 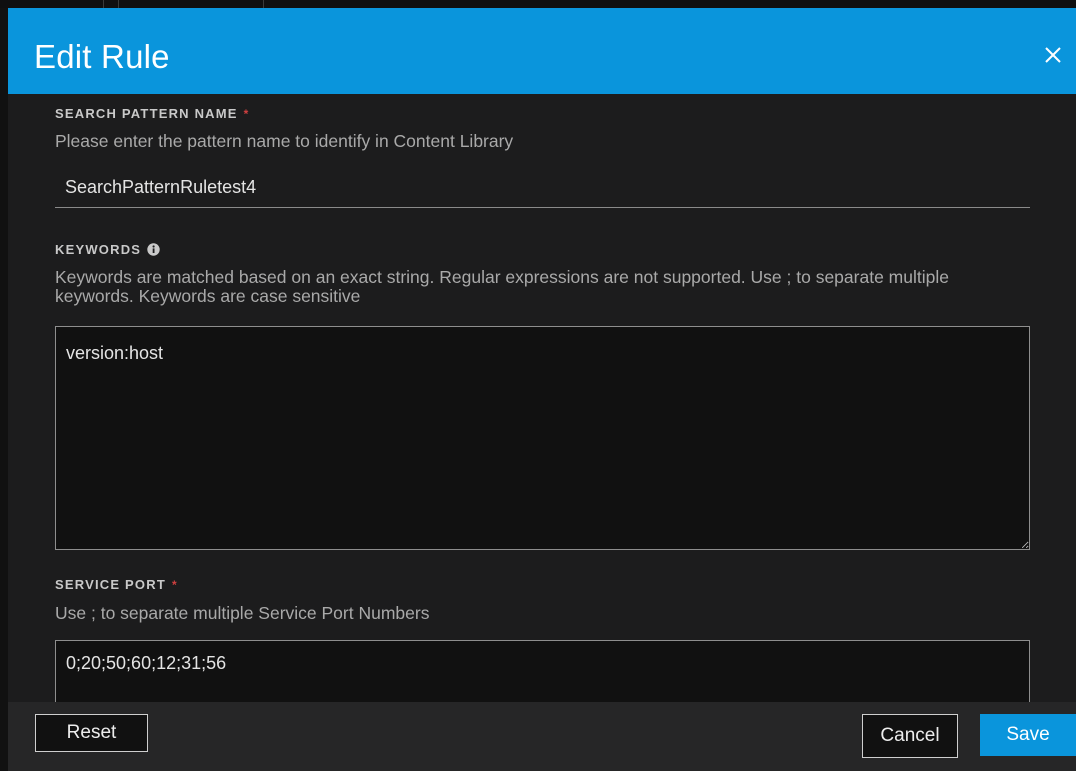 What do you see at coordinates (146, 663) in the screenshot?
I see `service-port-value: 0;20;50;60;12;31;56` at bounding box center [146, 663].